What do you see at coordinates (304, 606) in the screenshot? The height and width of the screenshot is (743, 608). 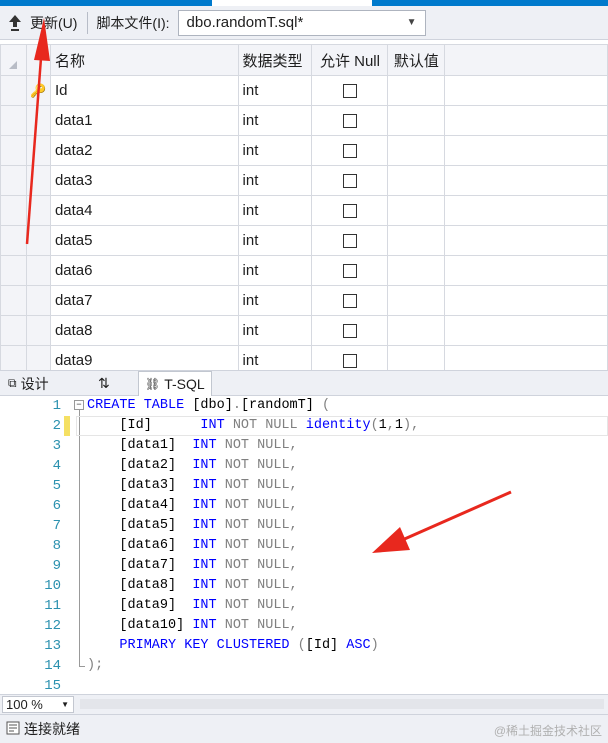 I see `code-line: 11 [data9] INT NOT NULL,` at bounding box center [304, 606].